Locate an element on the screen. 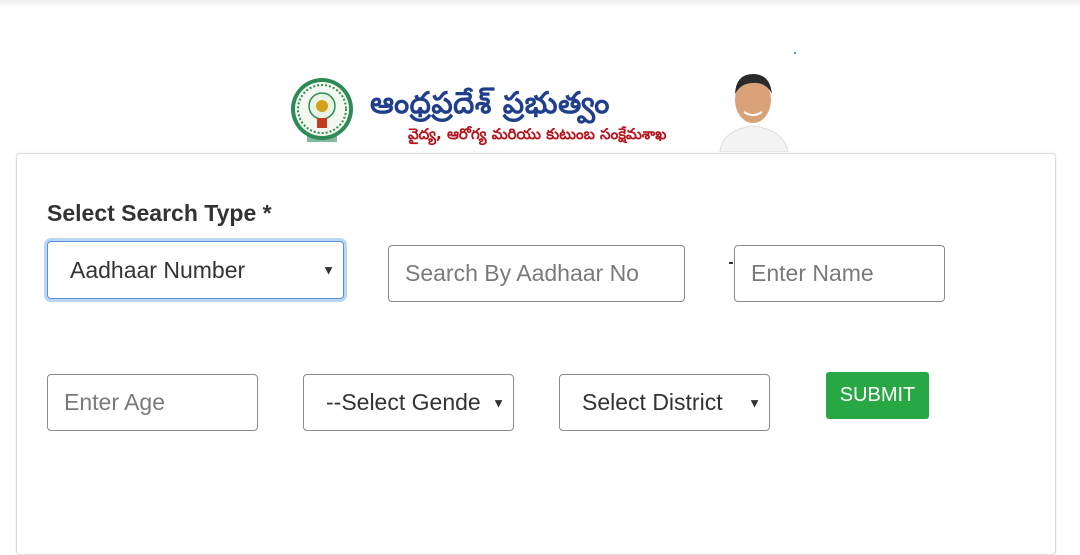  aadhaar-search-input: Search By Aadhaar No is located at coordinates (536, 273).